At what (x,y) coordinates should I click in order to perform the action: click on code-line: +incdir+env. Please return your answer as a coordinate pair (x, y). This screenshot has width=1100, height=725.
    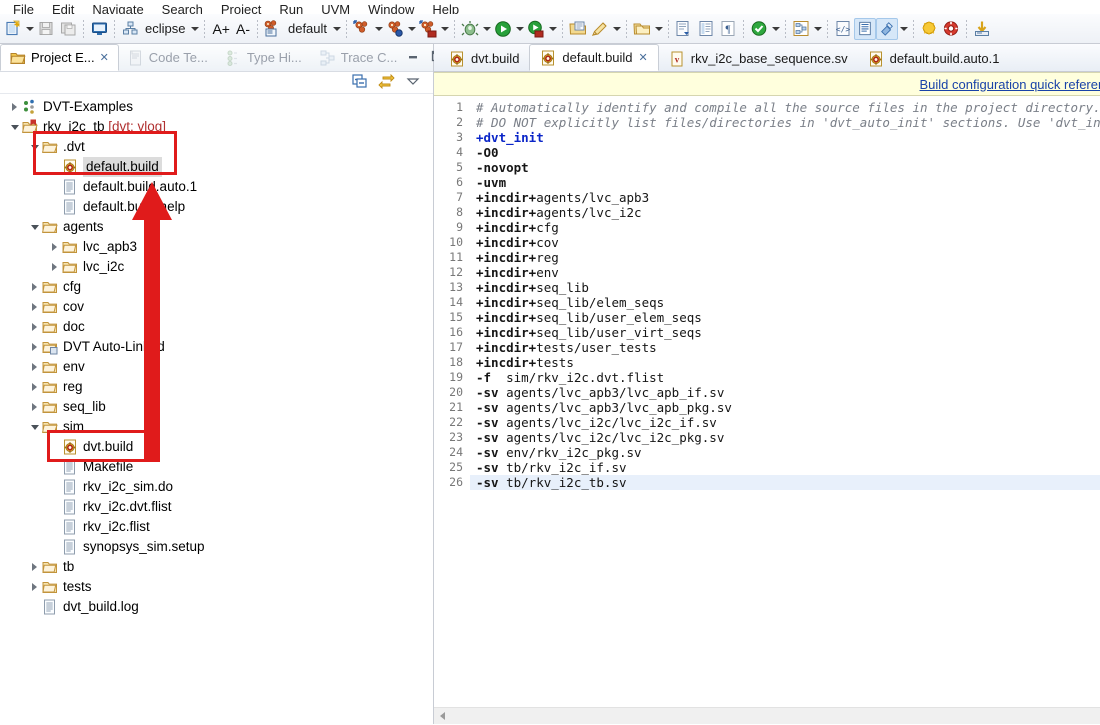
    Looking at the image, I should click on (785, 272).